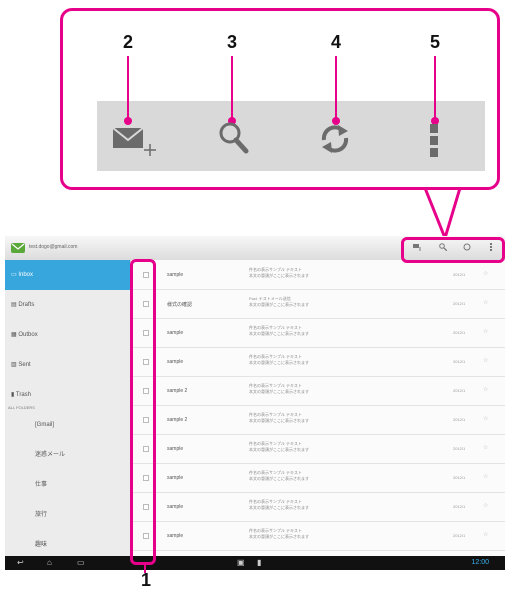  What do you see at coordinates (14, 305) in the screenshot?
I see `drafts-icon: ▤` at bounding box center [14, 305].